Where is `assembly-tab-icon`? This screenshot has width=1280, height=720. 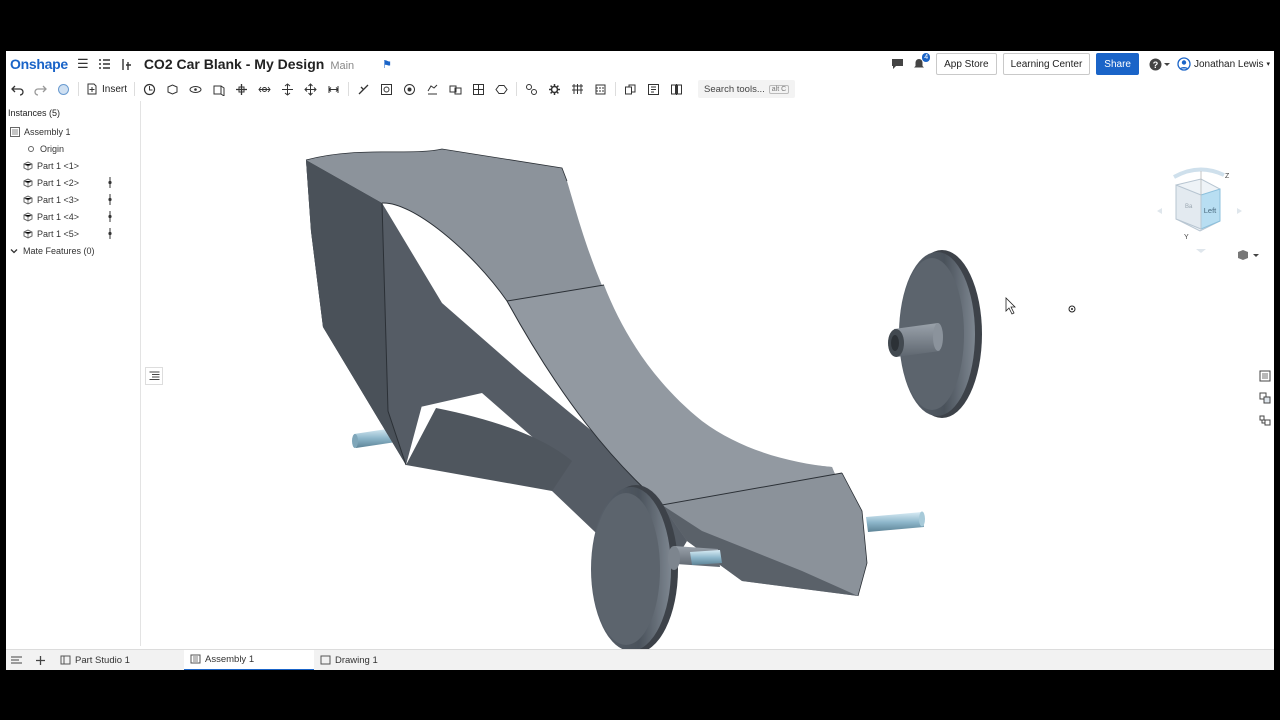
assembly-tab-icon is located at coordinates (195, 659).